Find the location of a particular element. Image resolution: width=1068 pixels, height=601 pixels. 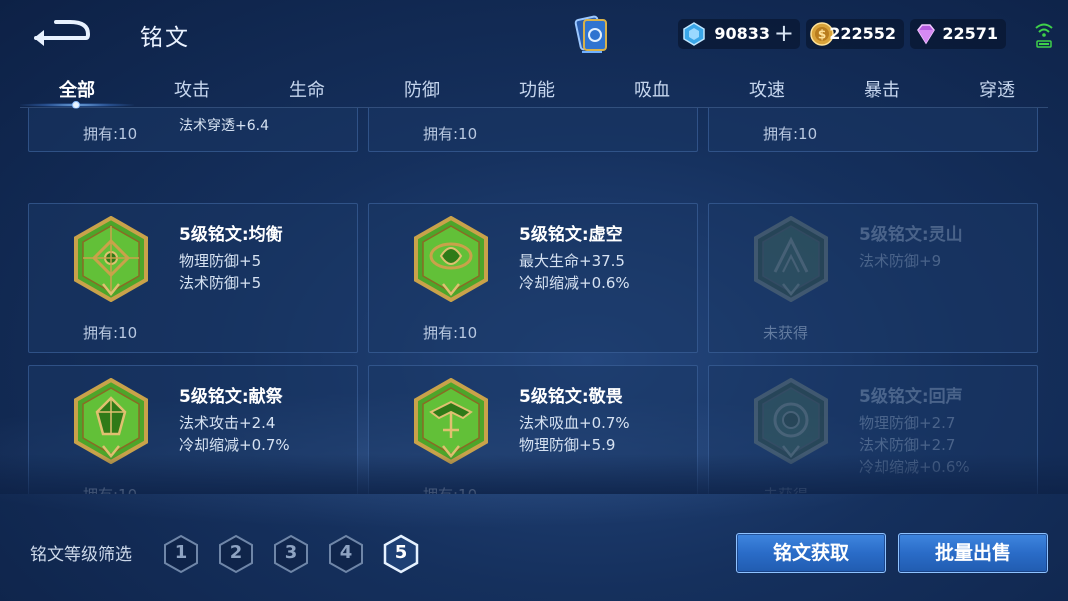

level-number: 5 is located at coordinates (401, 552).